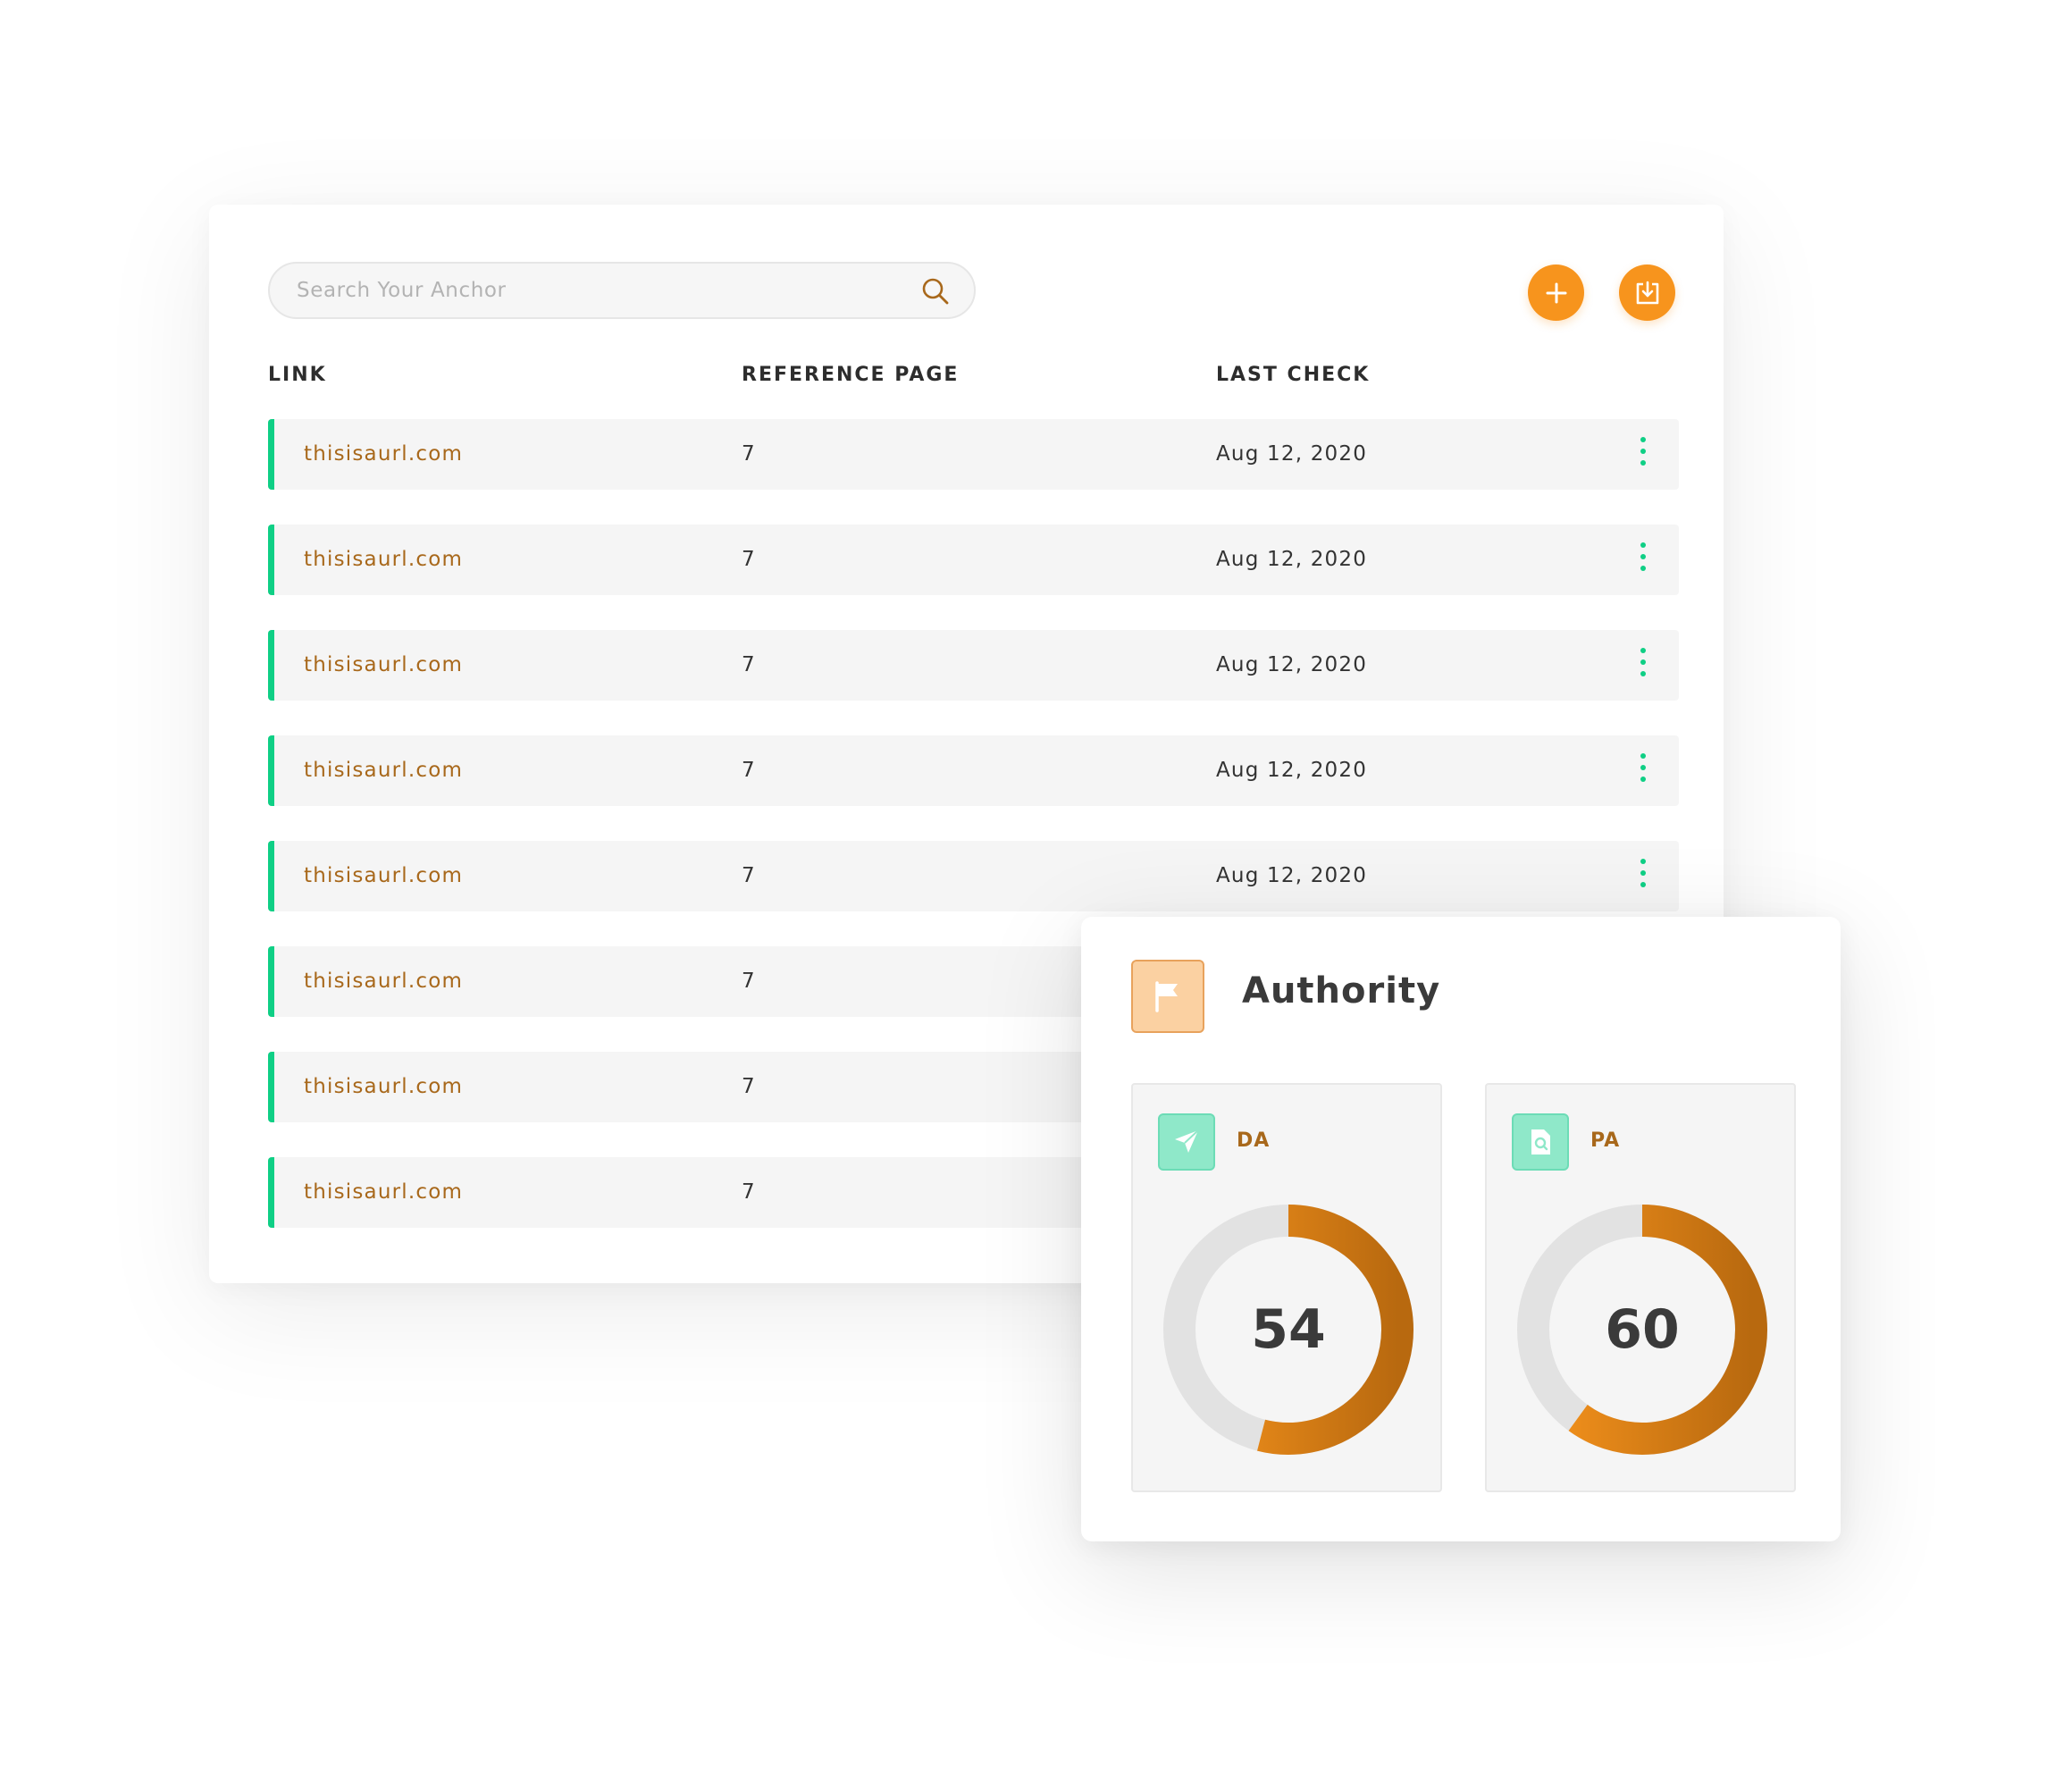 The image size is (2072, 1780). Describe the element at coordinates (1605, 1140) in the screenshot. I see `metric-label: PA` at that location.